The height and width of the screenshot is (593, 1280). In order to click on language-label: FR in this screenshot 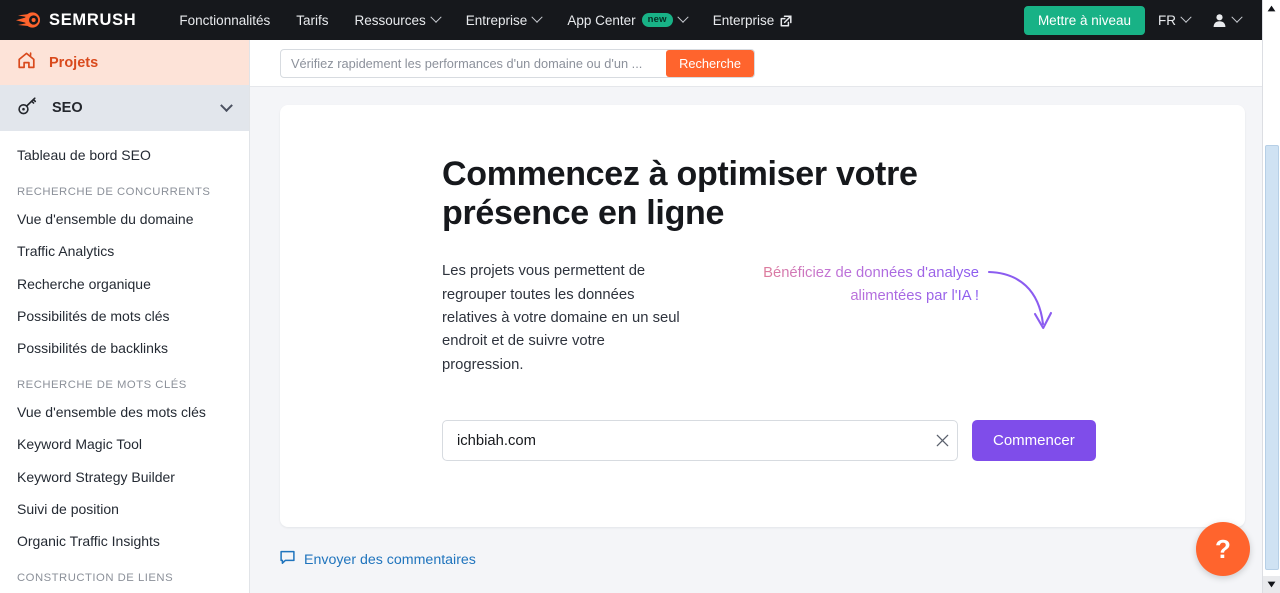, I will do `click(1167, 20)`.